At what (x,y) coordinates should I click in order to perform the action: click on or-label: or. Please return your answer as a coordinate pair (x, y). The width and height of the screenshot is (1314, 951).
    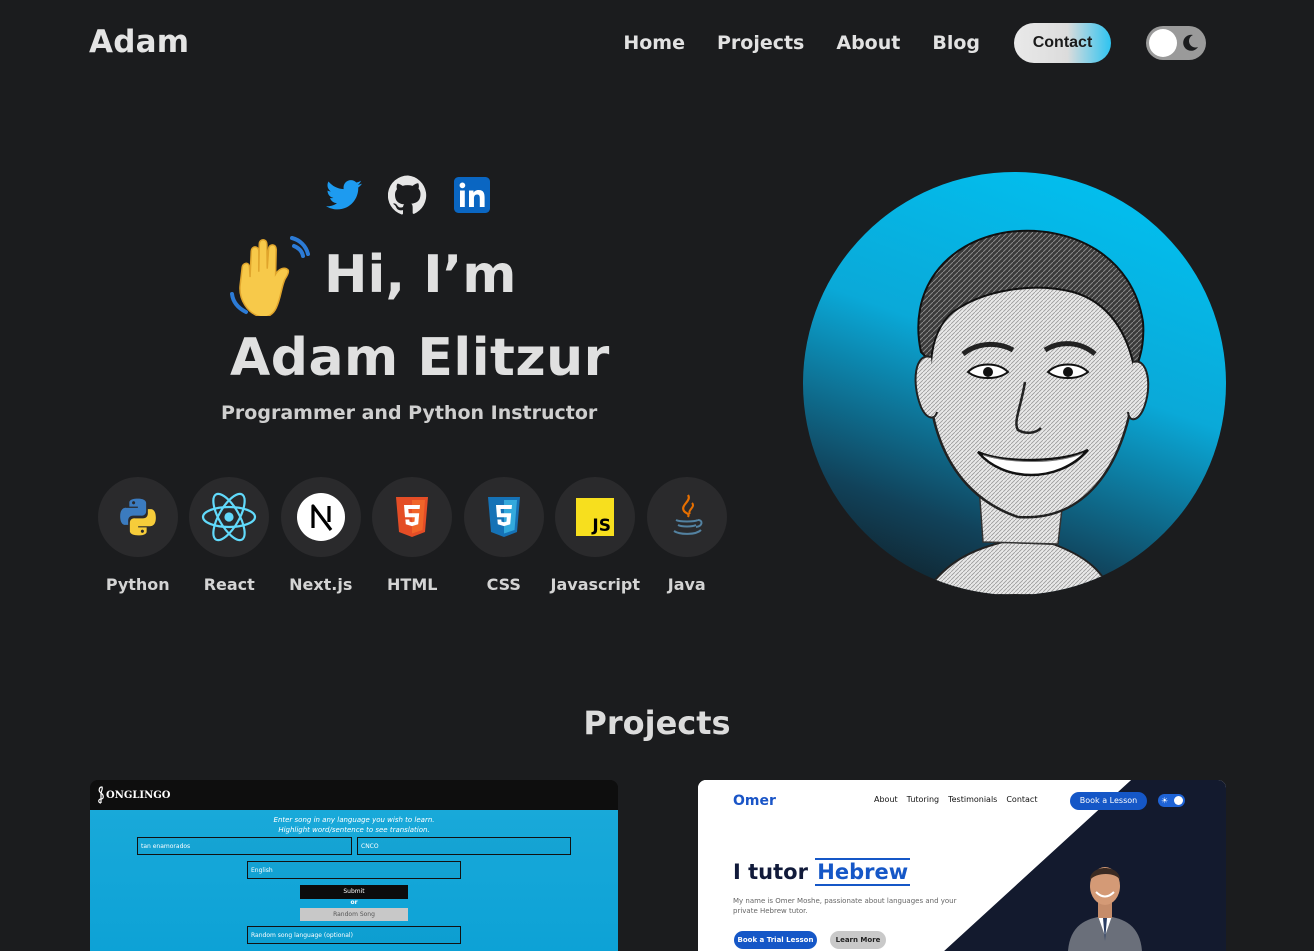
    Looking at the image, I should click on (354, 902).